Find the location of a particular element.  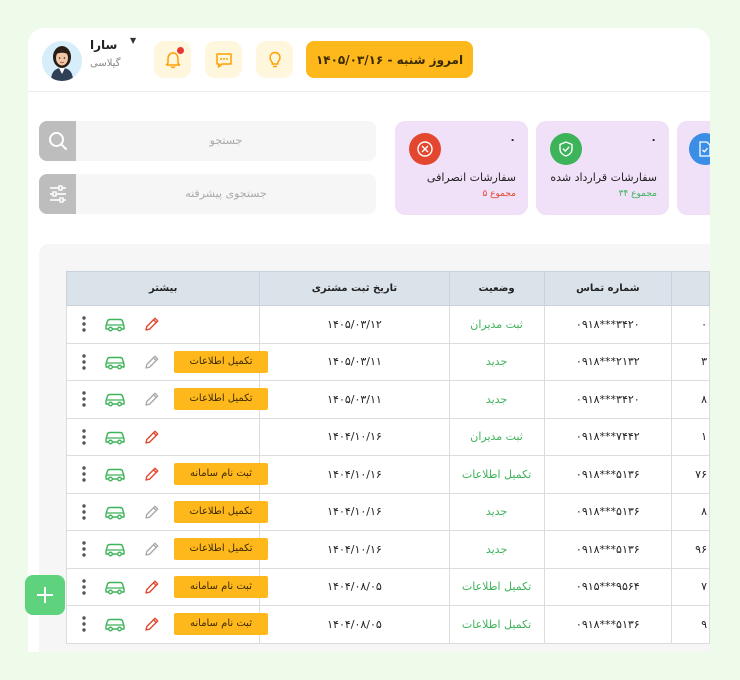

add-button is located at coordinates (45, 595).